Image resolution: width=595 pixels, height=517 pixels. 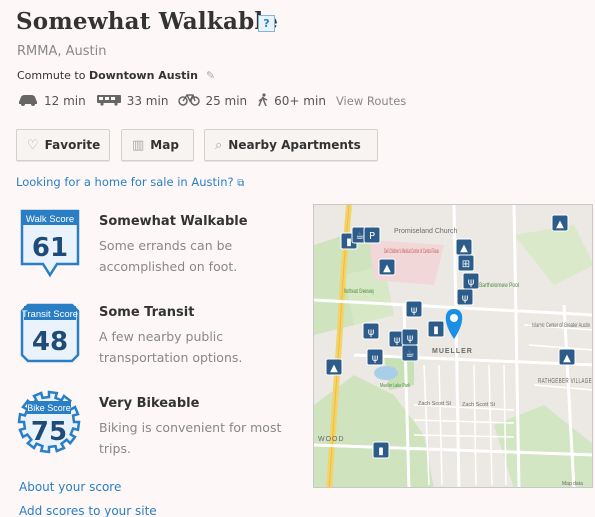 What do you see at coordinates (226, 101) in the screenshot?
I see `bike-time: 25 min` at bounding box center [226, 101].